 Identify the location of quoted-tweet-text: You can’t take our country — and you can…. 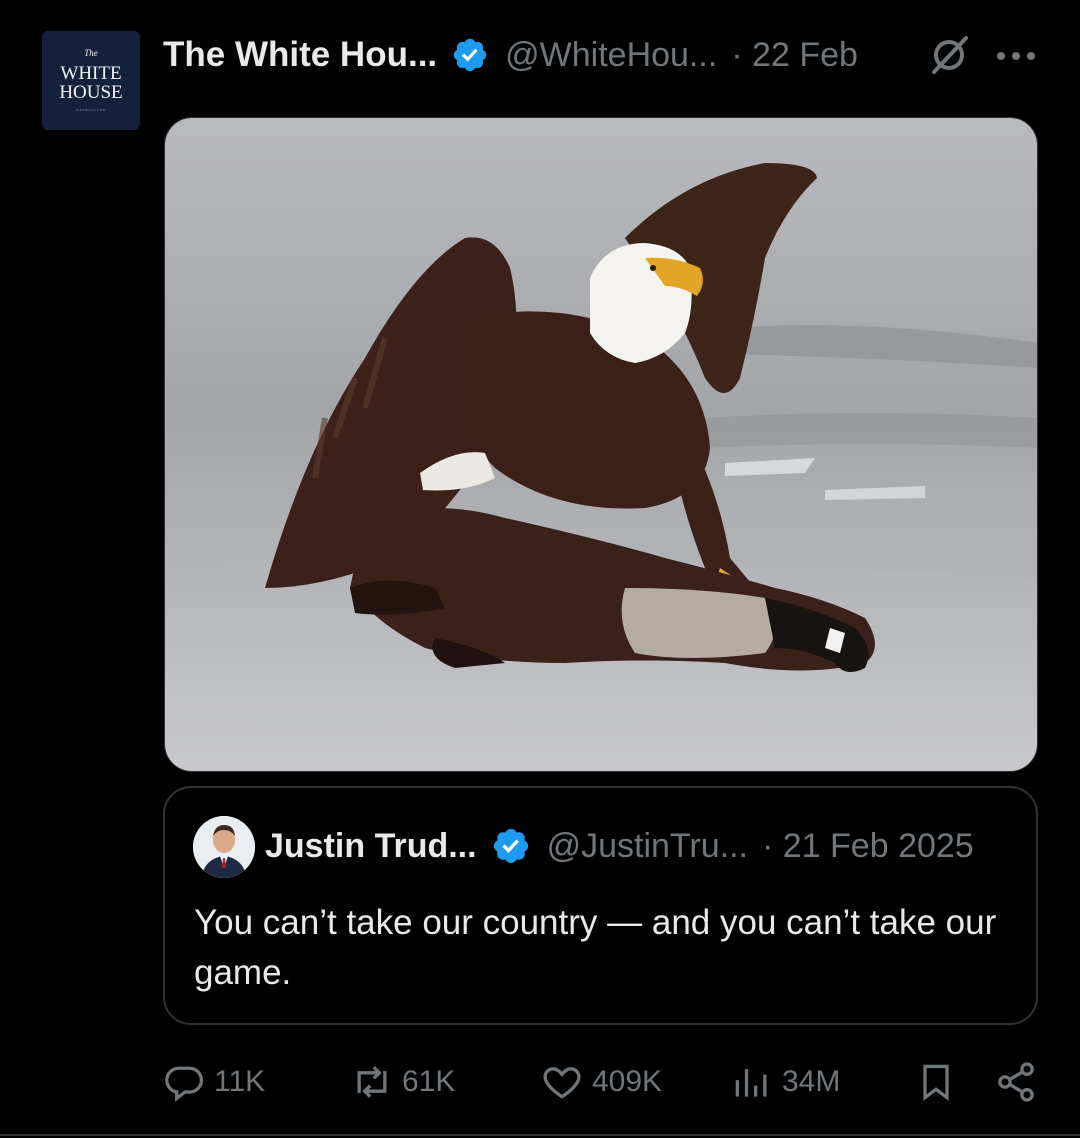
(595, 947).